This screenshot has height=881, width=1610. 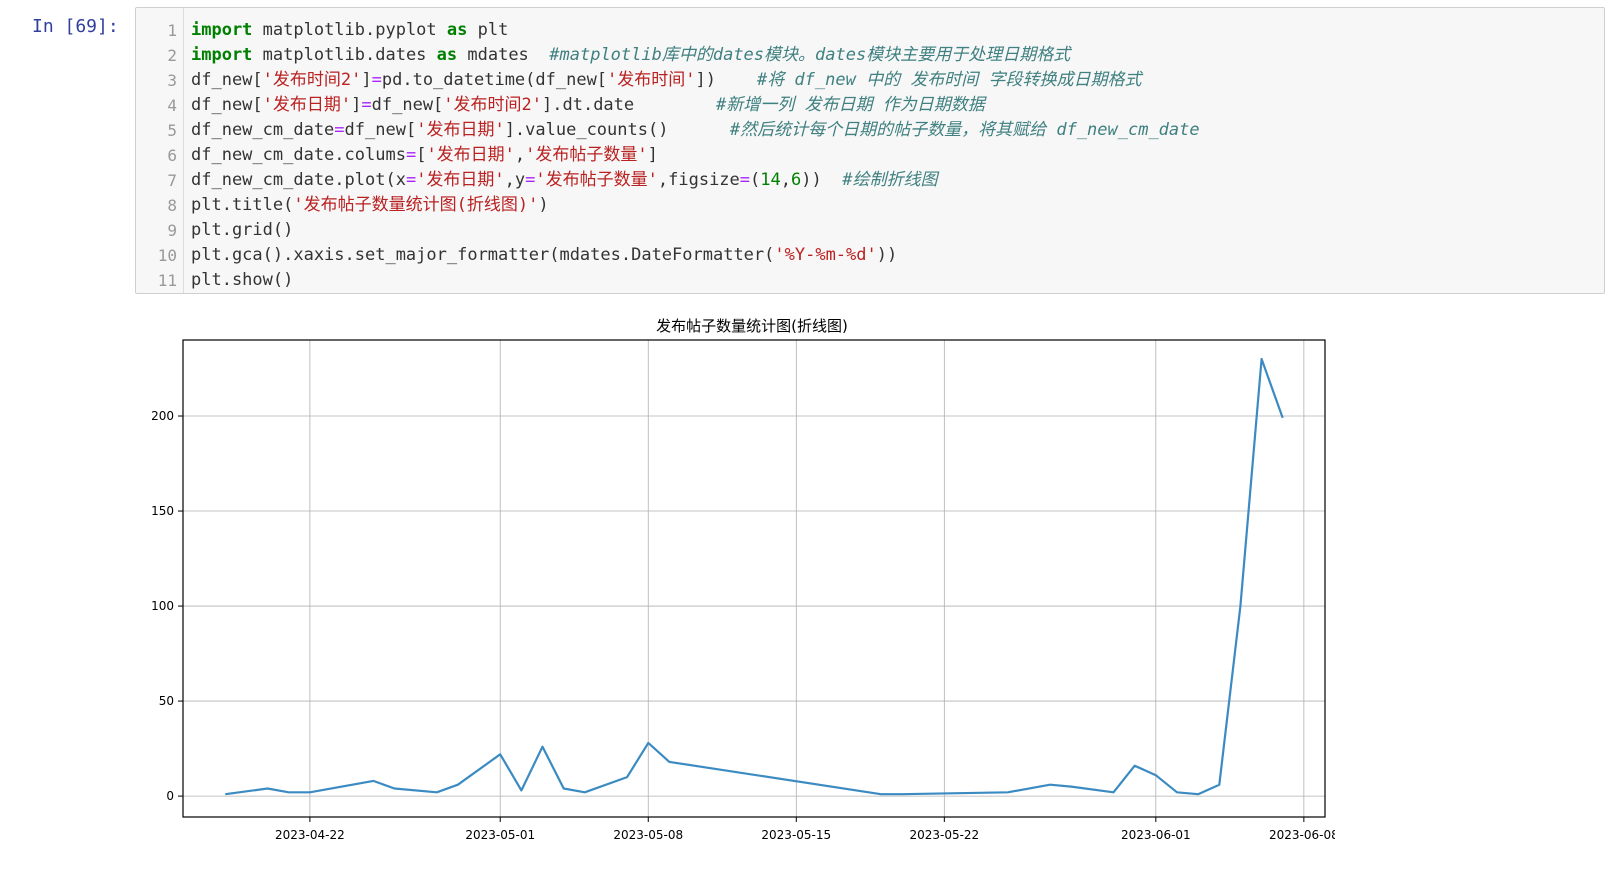 I want to click on y-axis: 0 50 100 150 200, so click(x=167, y=606).